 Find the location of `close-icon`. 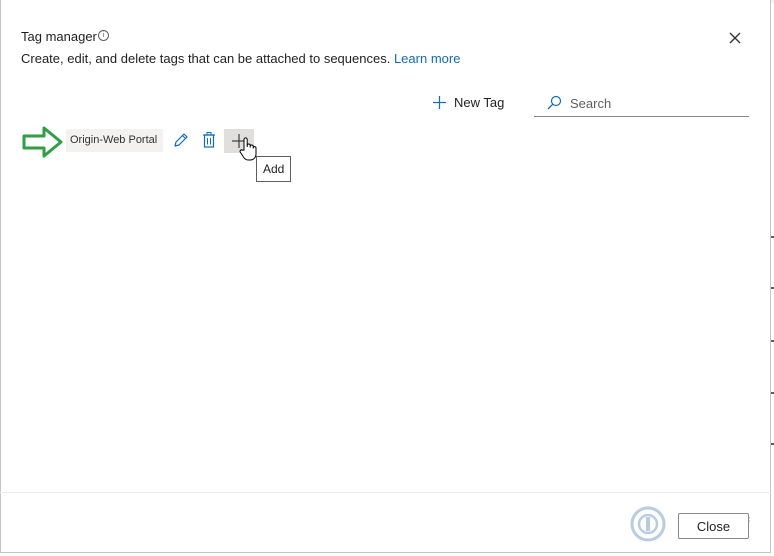

close-icon is located at coordinates (735, 38).